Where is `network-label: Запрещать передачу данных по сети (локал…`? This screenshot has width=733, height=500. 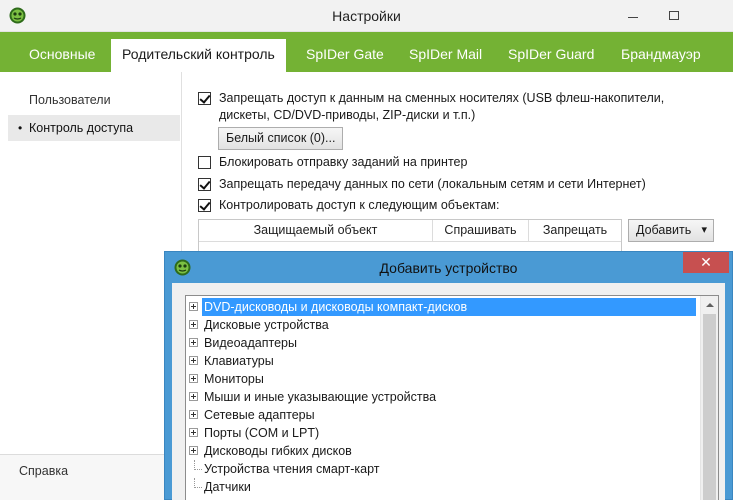
network-label: Запрещать передачу данных по сети (локал… is located at coordinates (432, 184).